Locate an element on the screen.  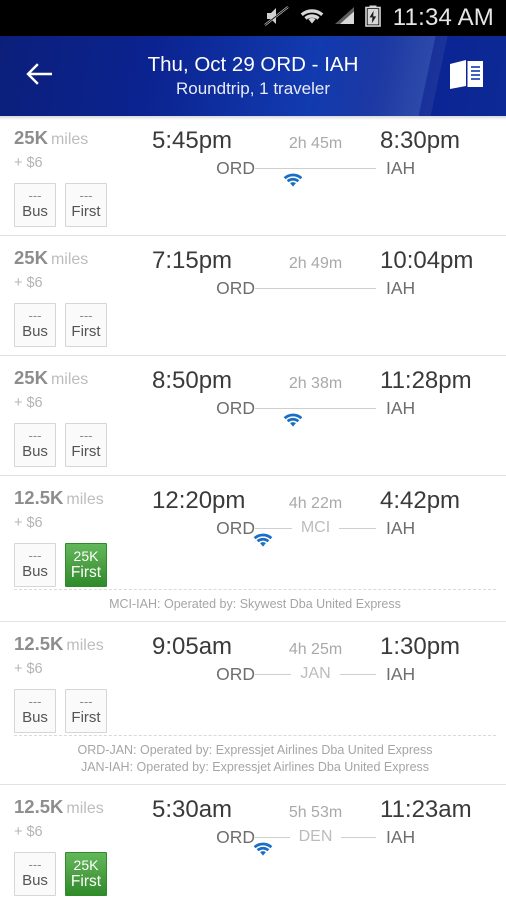
flight-duration: 4h 22m is located at coordinates (315, 503).